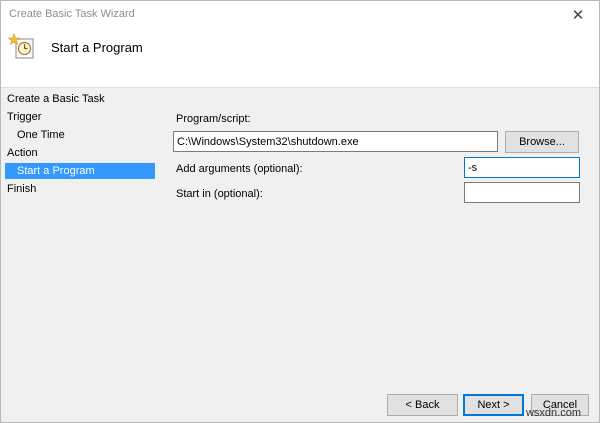 Image resolution: width=600 pixels, height=423 pixels. I want to click on clock-icon, so click(21, 47).